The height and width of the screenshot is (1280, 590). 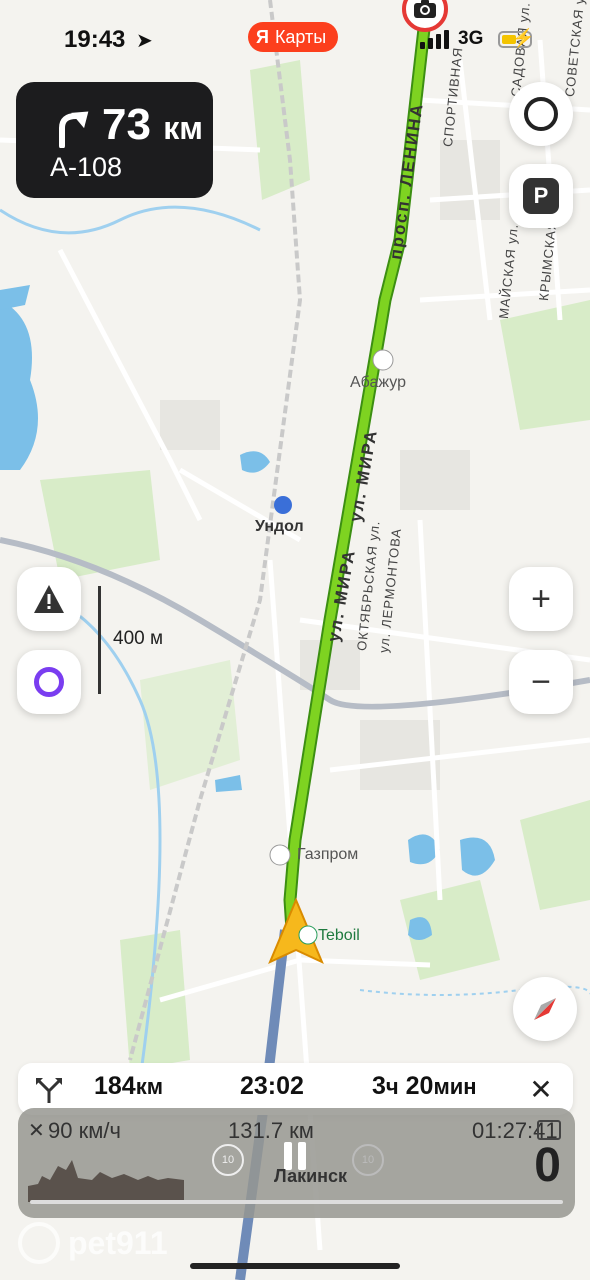 I want to click on plus-icon: +, so click(x=541, y=598).